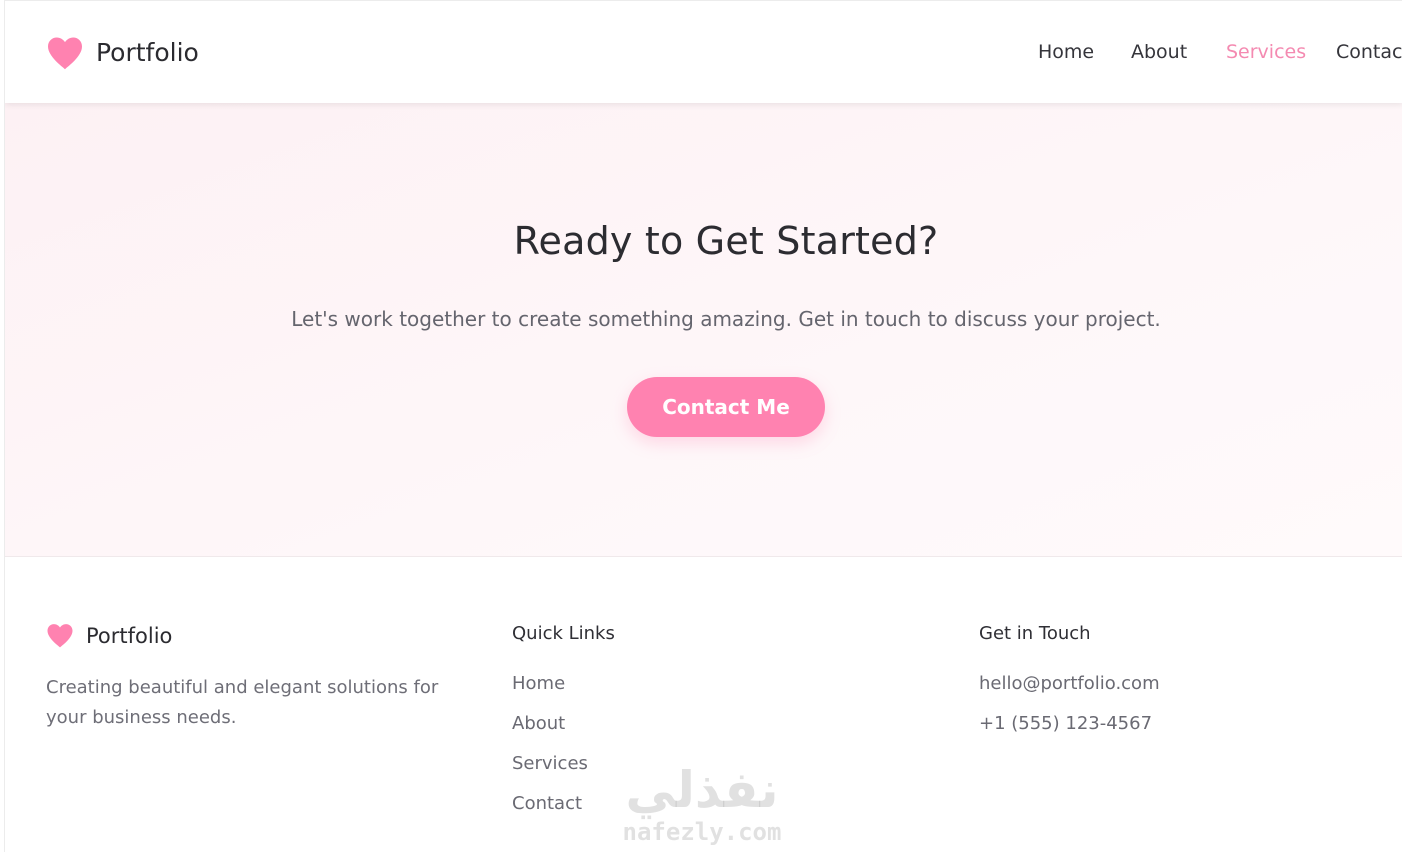 The height and width of the screenshot is (852, 1402). I want to click on footer-link-services: Services, so click(550, 763).